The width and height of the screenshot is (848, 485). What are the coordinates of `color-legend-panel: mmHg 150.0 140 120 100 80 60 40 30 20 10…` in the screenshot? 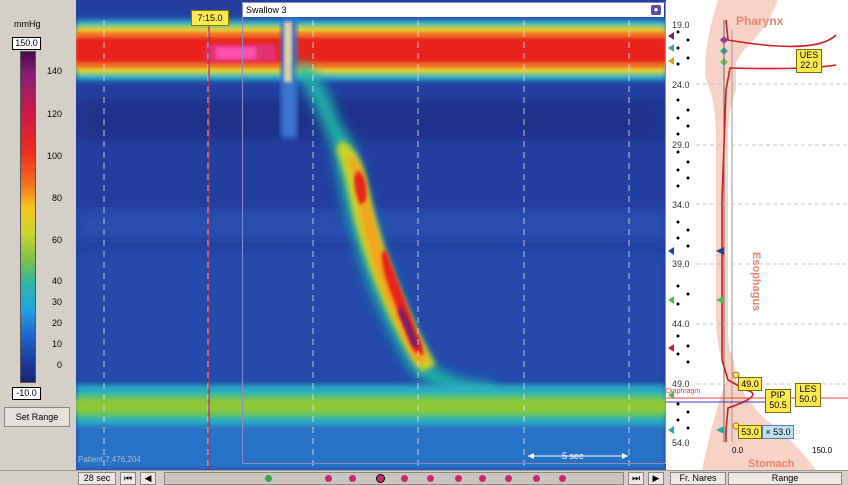 It's located at (37, 235).